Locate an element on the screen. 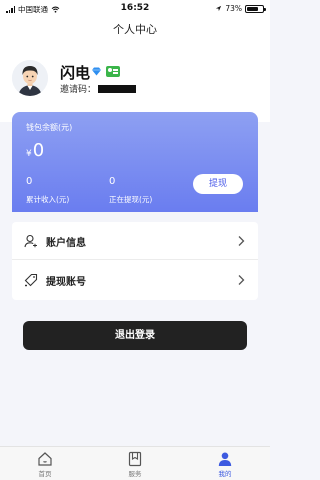  location-icon is located at coordinates (219, 8).